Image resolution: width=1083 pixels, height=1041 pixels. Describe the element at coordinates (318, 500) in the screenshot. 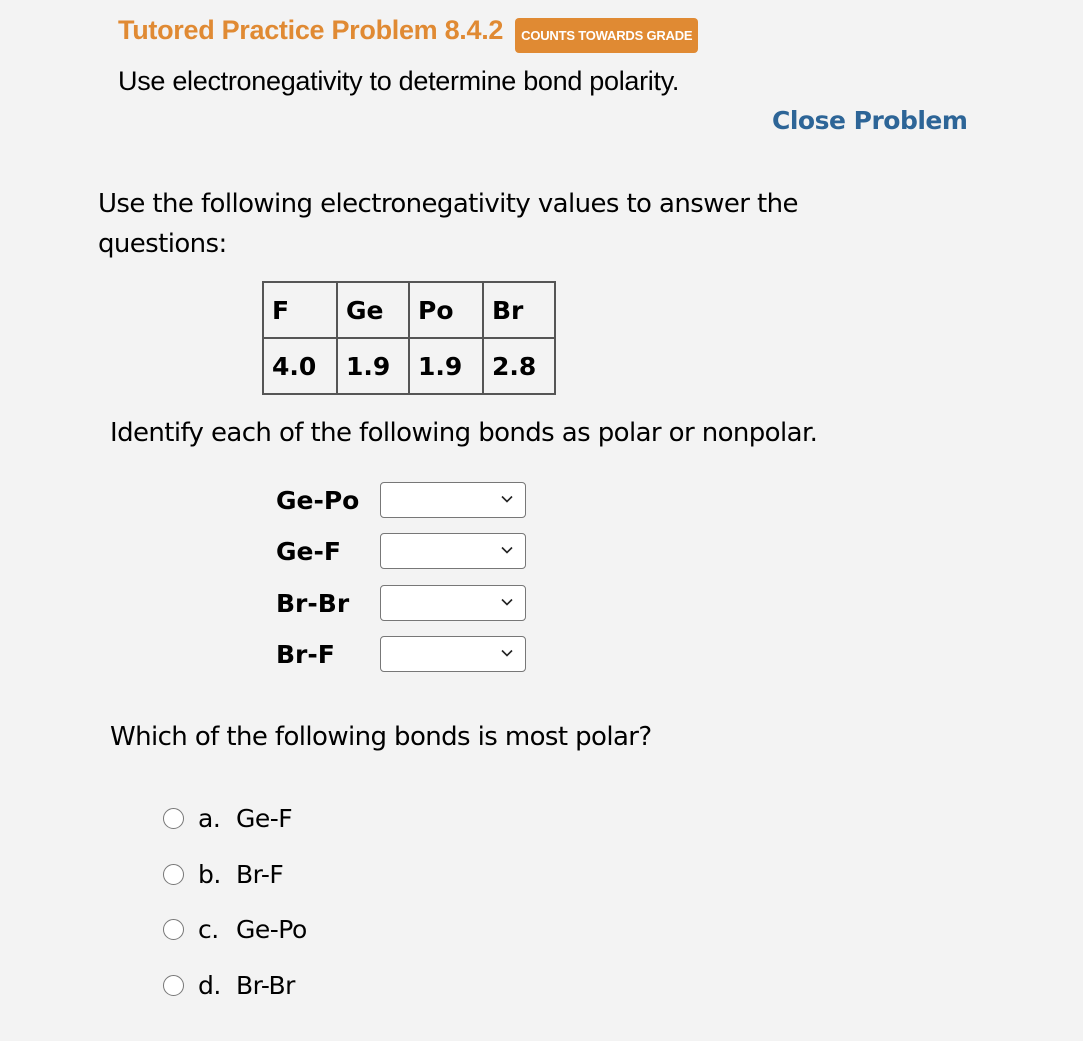

I see `bond-label: Ge-Po` at that location.